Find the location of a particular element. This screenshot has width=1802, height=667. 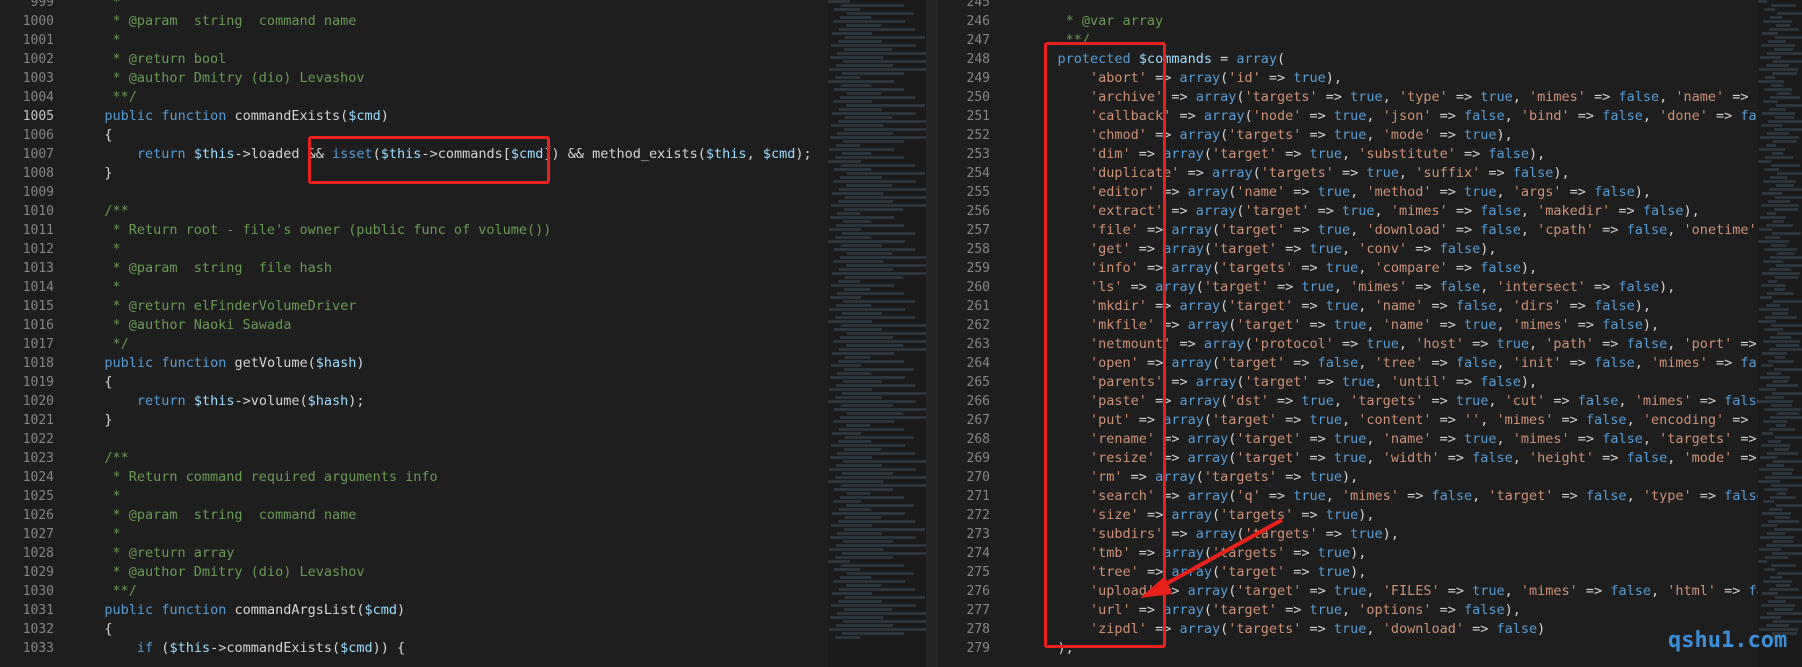

arrow-head is located at coordinates (1156, 587).